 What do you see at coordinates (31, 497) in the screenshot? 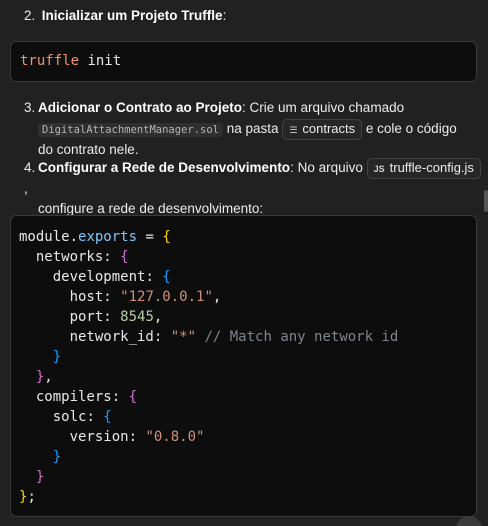
I see `code-token: ;` at bounding box center [31, 497].